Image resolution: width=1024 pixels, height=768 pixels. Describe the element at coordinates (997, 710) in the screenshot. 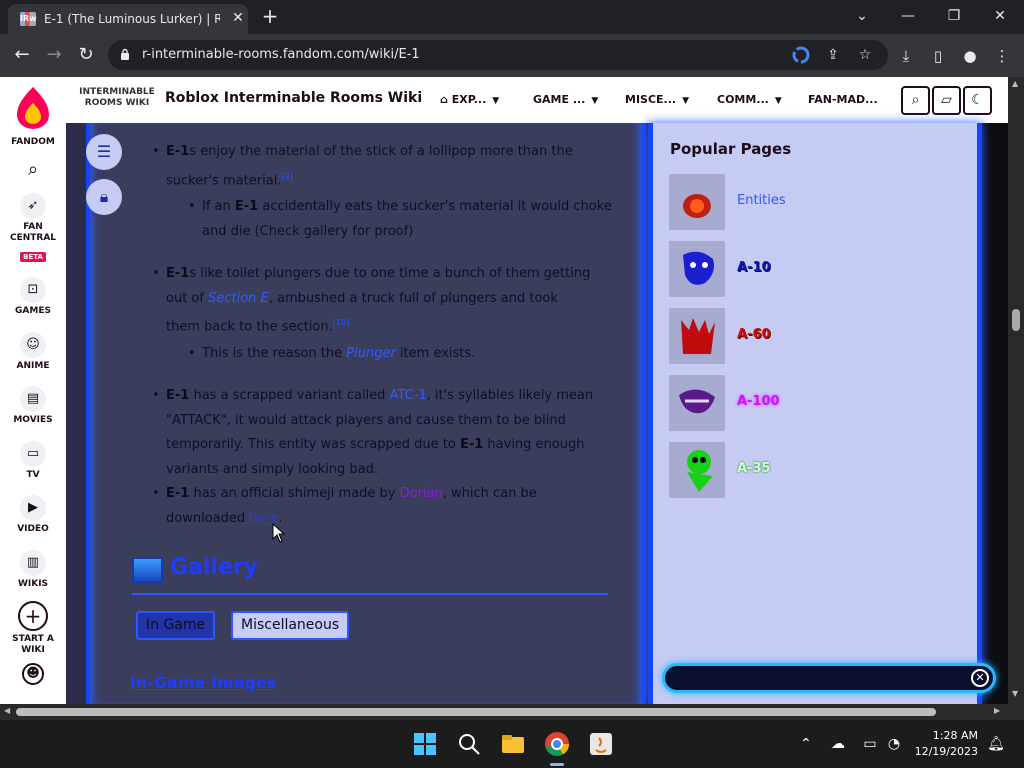

I see `scroll-right-arrow-icon: ▶` at that location.